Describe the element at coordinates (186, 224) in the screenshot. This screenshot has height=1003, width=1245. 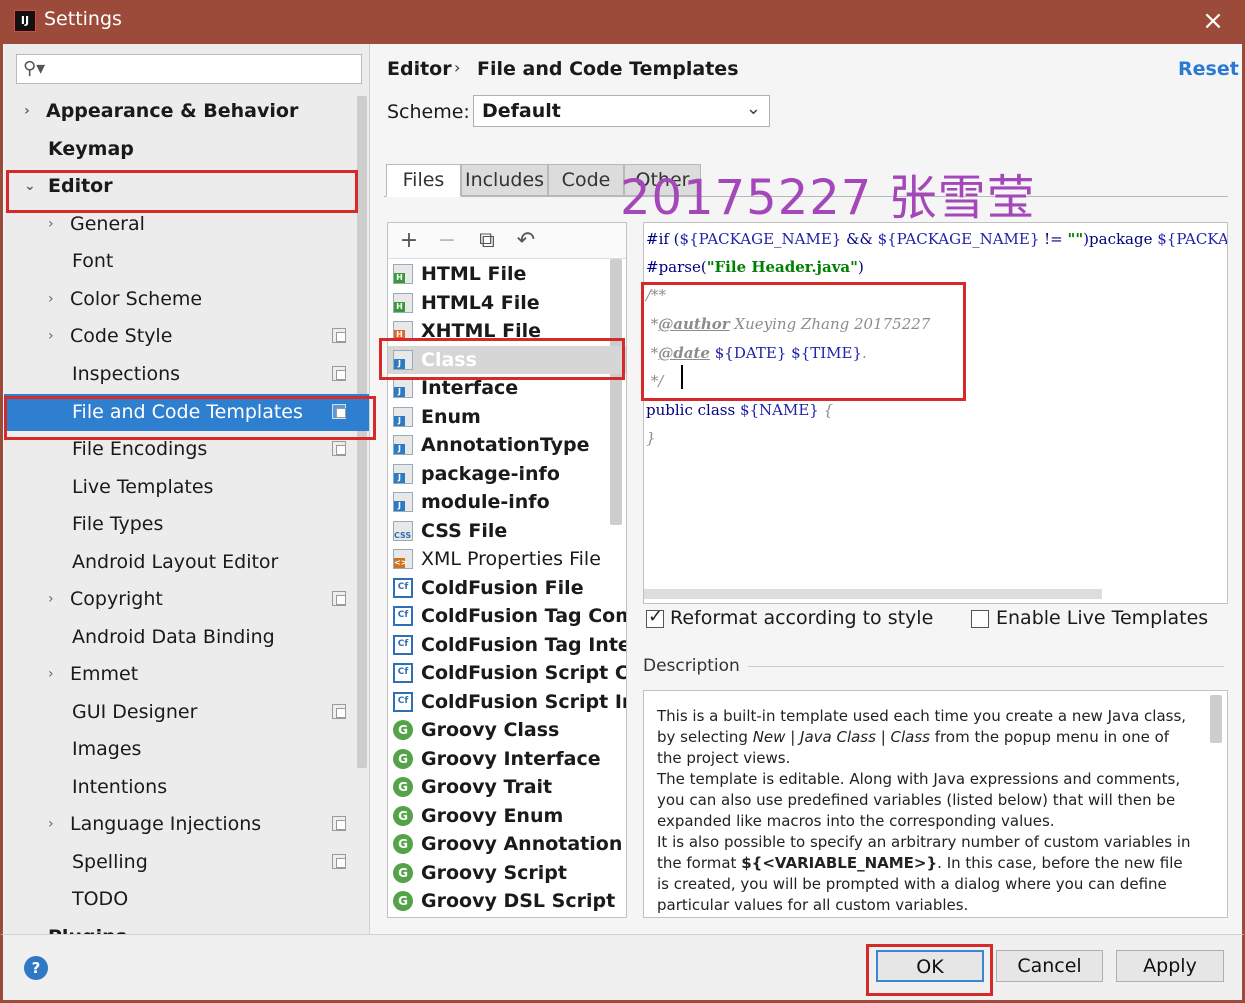
I see `sidebar-item-general: › General` at that location.